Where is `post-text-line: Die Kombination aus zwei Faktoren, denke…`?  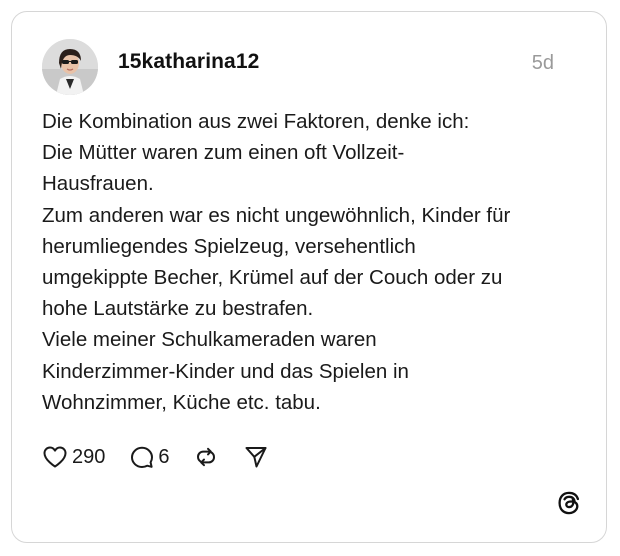 post-text-line: Die Kombination aus zwei Faktoren, denke… is located at coordinates (256, 121).